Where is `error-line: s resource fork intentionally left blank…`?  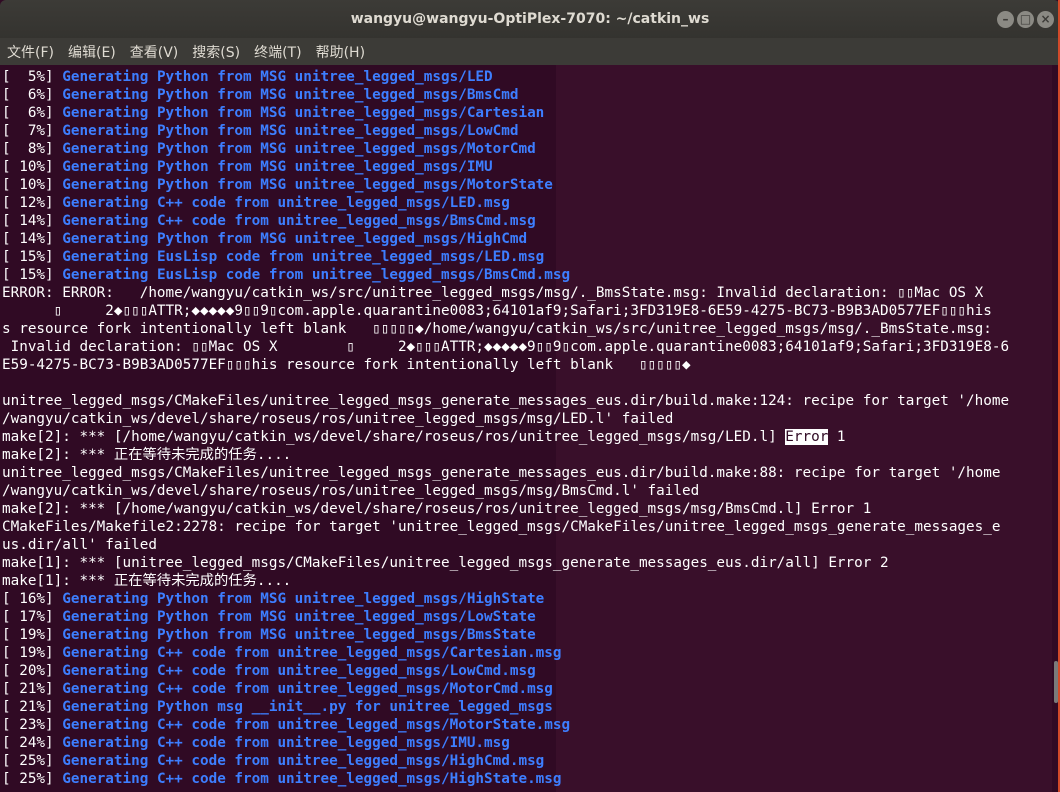
error-line: s resource fork intentionally left blank… is located at coordinates (497, 329).